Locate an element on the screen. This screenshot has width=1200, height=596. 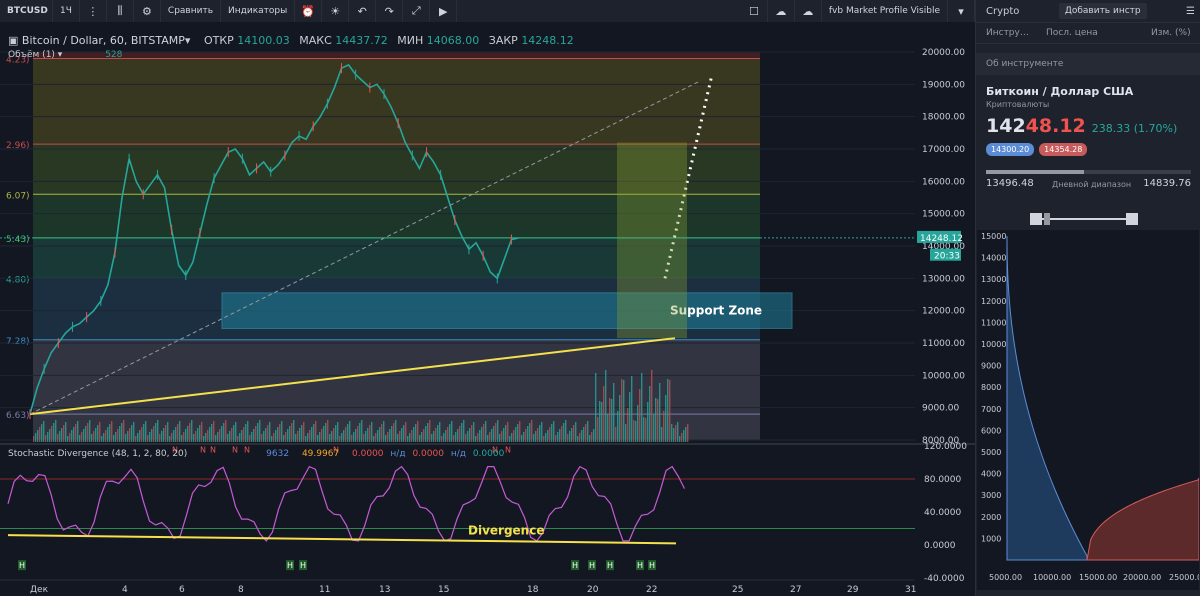
chevron-down-icon: ▾ is located at coordinates (961, 11).